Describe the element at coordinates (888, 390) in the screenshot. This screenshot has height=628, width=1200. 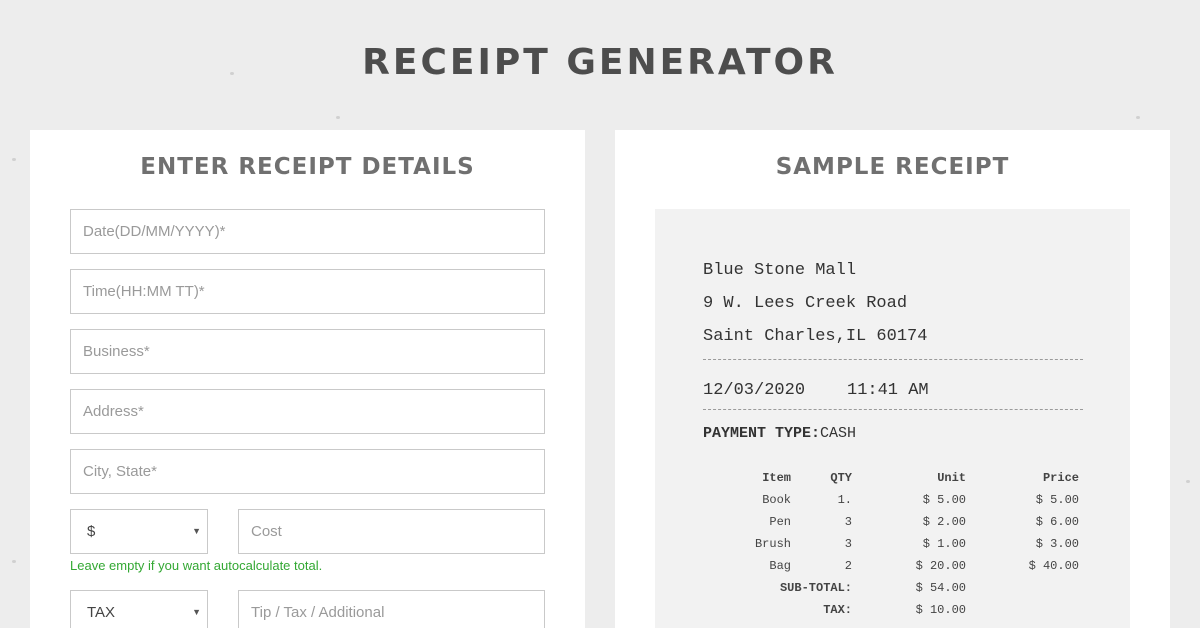
I see `receipt-time: 11:41 AM` at that location.